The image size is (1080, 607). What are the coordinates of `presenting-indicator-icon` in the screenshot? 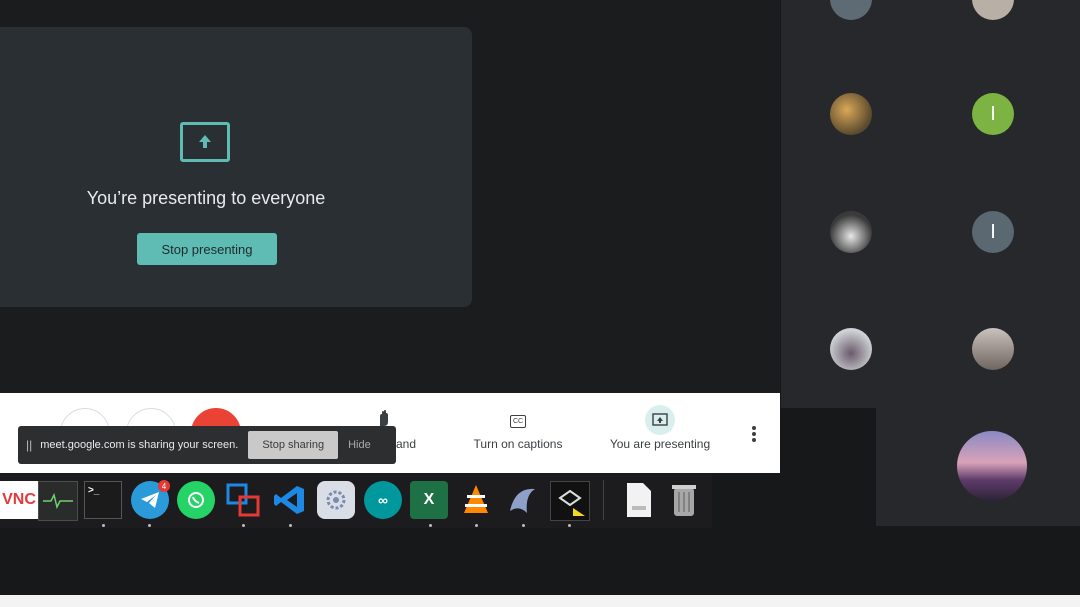 It's located at (660, 420).